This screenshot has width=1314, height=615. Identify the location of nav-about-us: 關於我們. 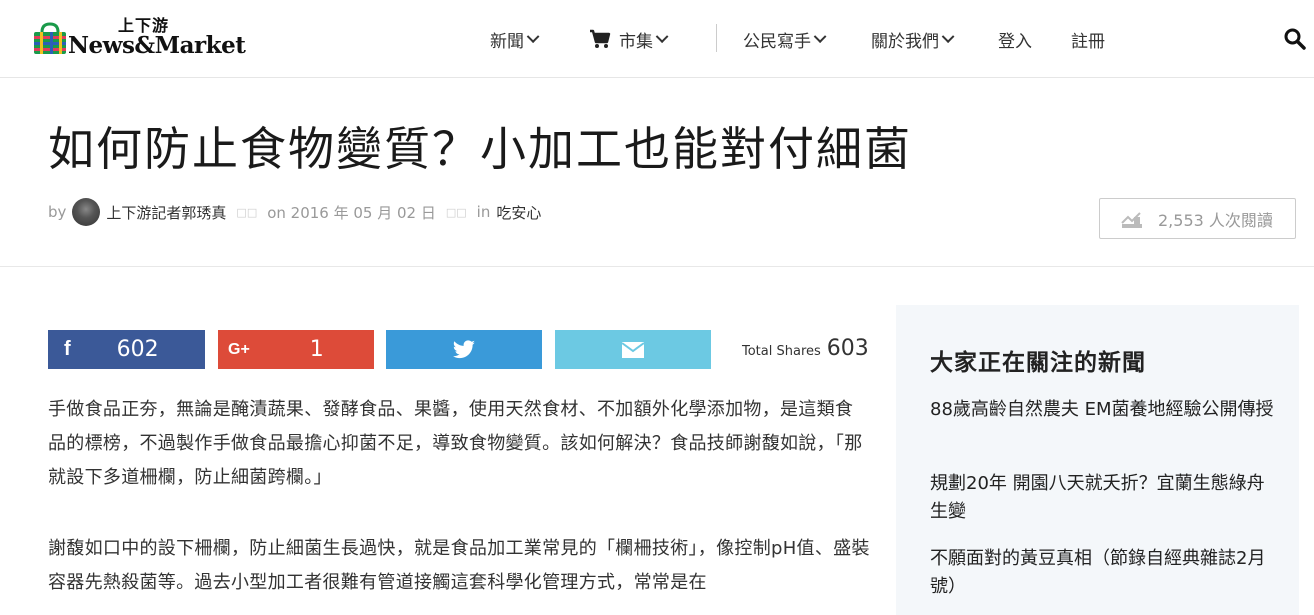
(913, 39).